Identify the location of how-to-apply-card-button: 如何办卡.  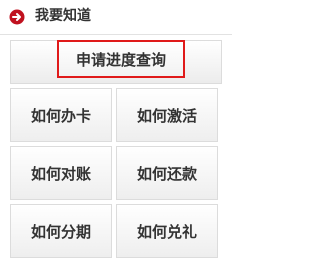
(61, 115).